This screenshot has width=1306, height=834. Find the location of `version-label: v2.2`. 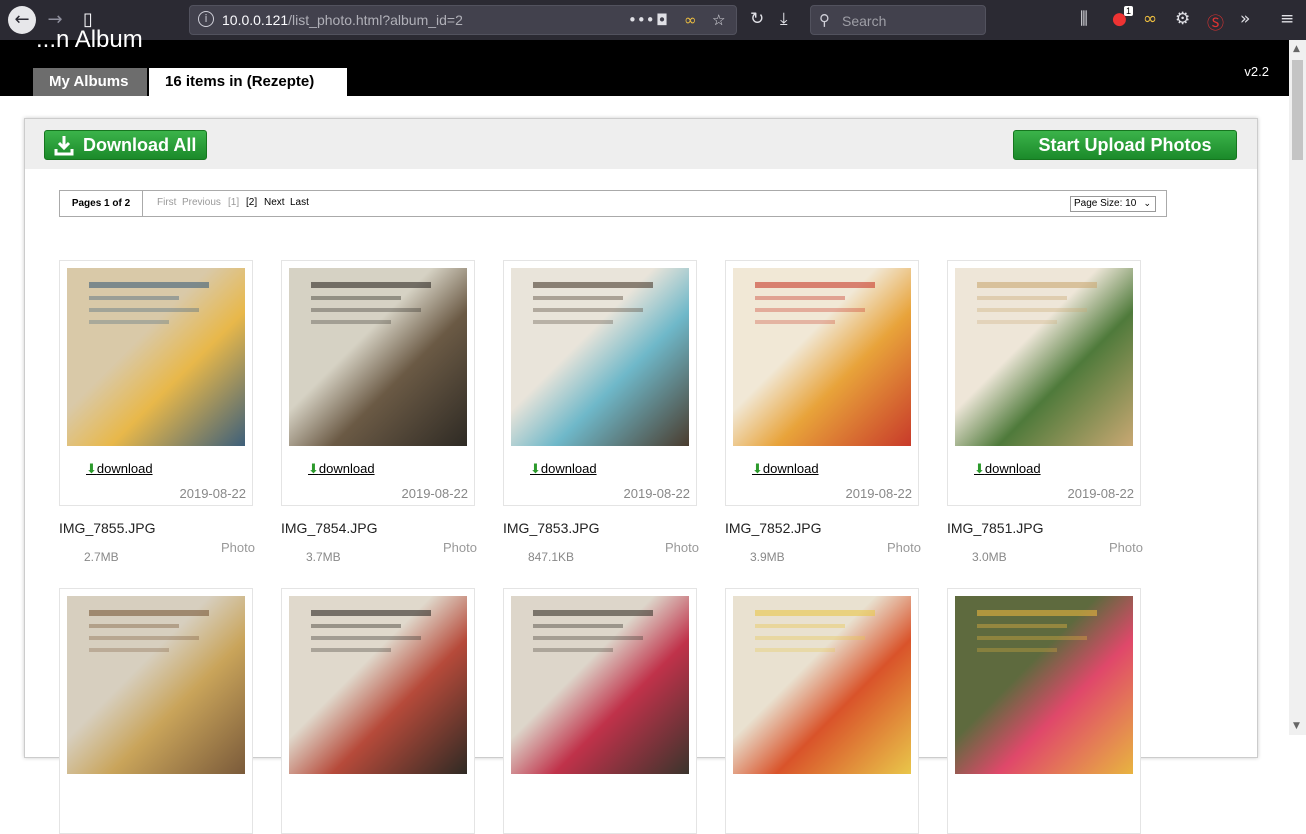

version-label: v2.2 is located at coordinates (1256, 71).